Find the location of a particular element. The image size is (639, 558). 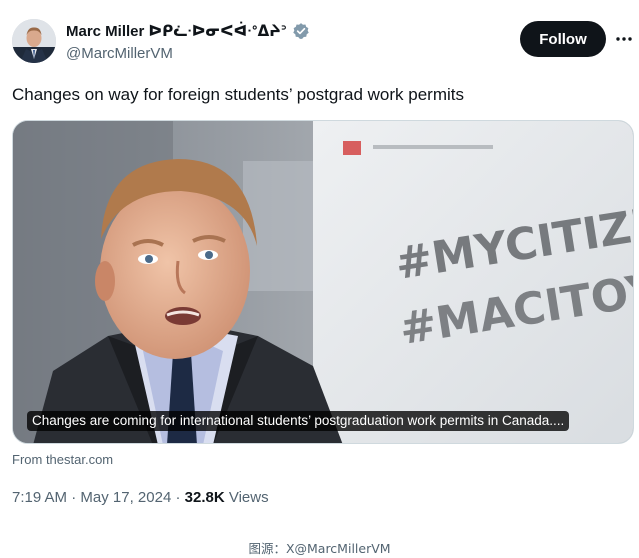

author-handle: @MarcMillerVM is located at coordinates (119, 53).